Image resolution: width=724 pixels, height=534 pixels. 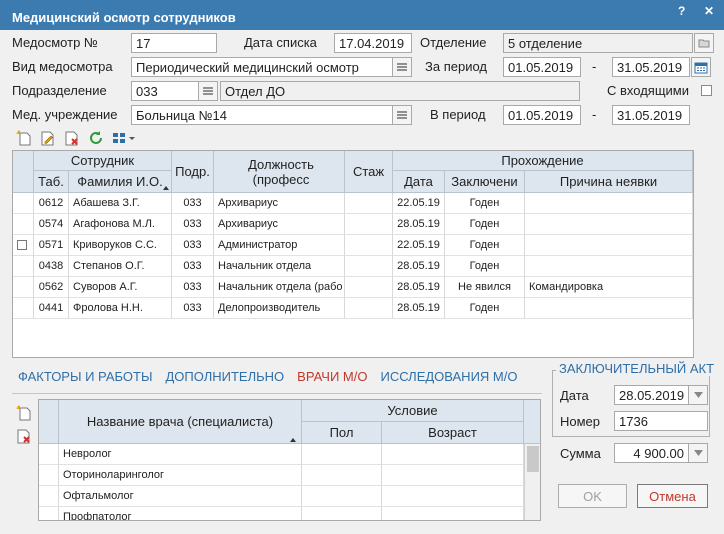 What do you see at coordinates (369, 172) in the screenshot?
I see `experience-header: Стаж` at bounding box center [369, 172].